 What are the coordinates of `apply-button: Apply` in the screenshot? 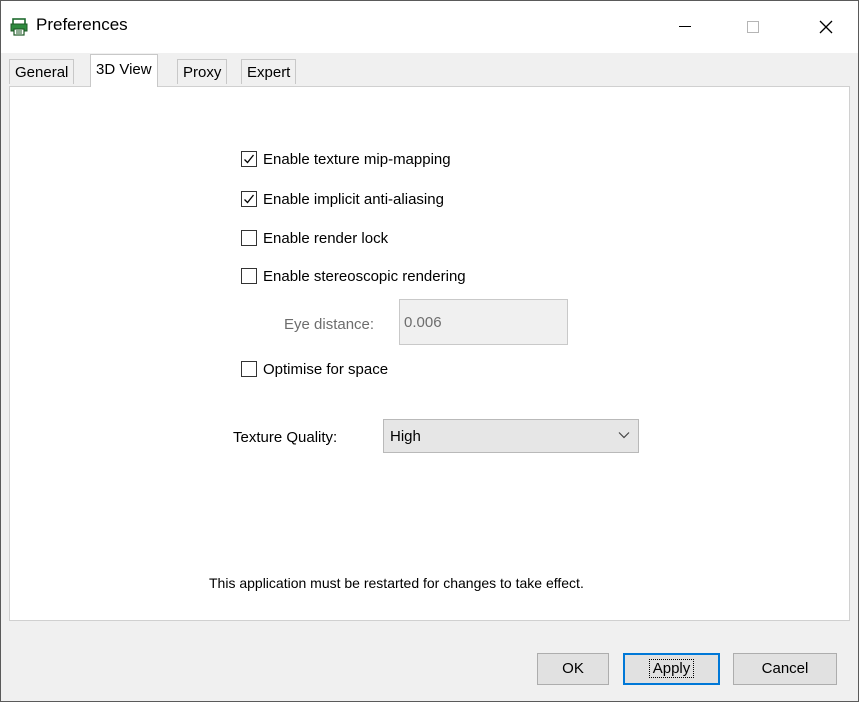 It's located at (671, 669).